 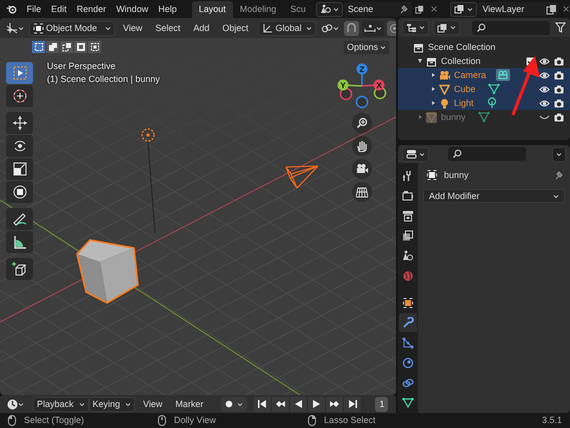 I want to click on mode-dropdown: Object Mode, so click(x=72, y=28).